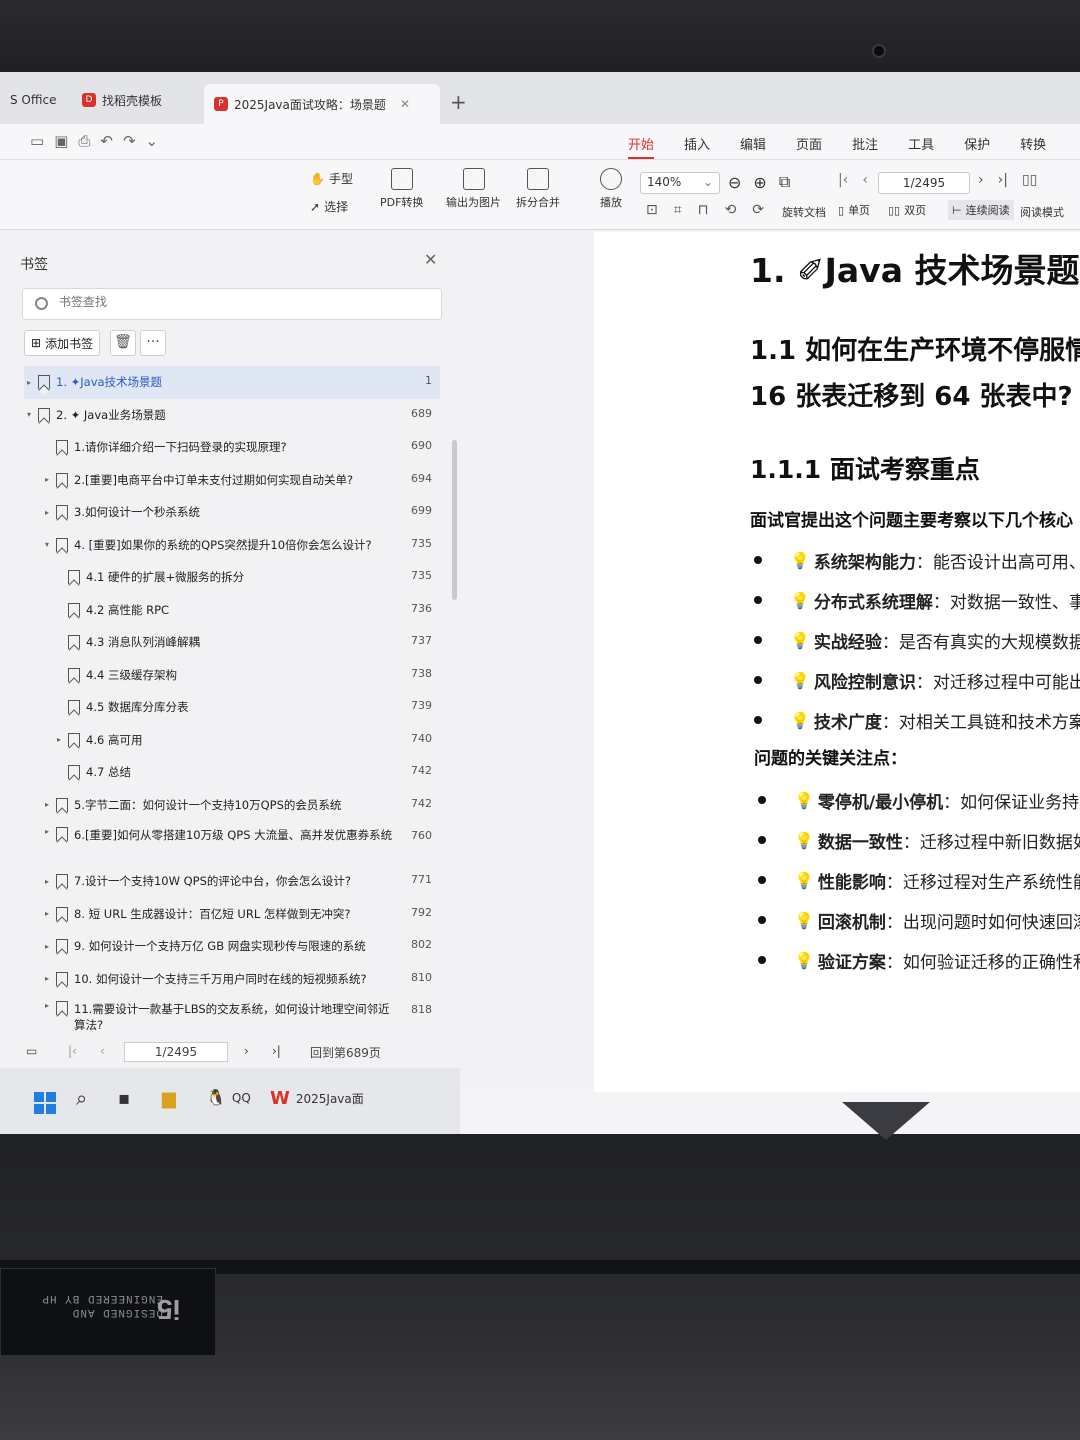 Image resolution: width=1080 pixels, height=1440 pixels. Describe the element at coordinates (232, 1017) in the screenshot. I see `list-item: ▸ 11.需要设计一款基于LBS的交友系统，如何设计地理空间邻近算法? 818` at that location.